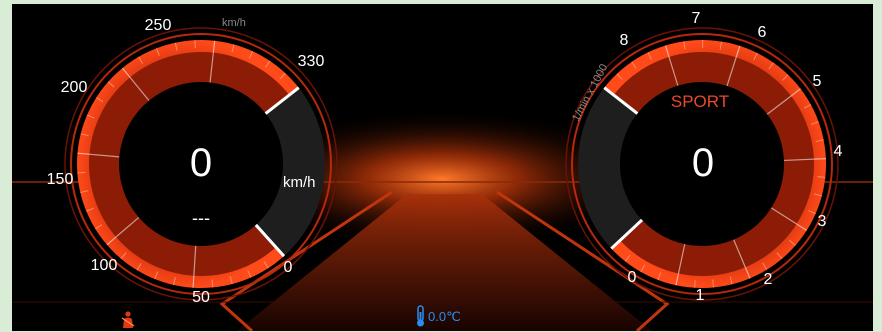 This screenshot has width=882, height=332. Describe the element at coordinates (234, 23) in the screenshot. I see `speed-unit-top: km/h` at that location.